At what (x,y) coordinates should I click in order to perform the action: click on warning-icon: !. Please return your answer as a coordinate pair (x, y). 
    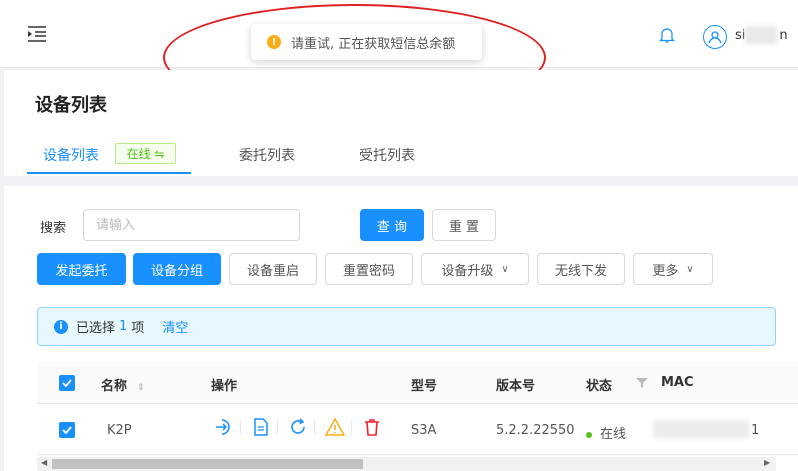
    Looking at the image, I should click on (274, 42).